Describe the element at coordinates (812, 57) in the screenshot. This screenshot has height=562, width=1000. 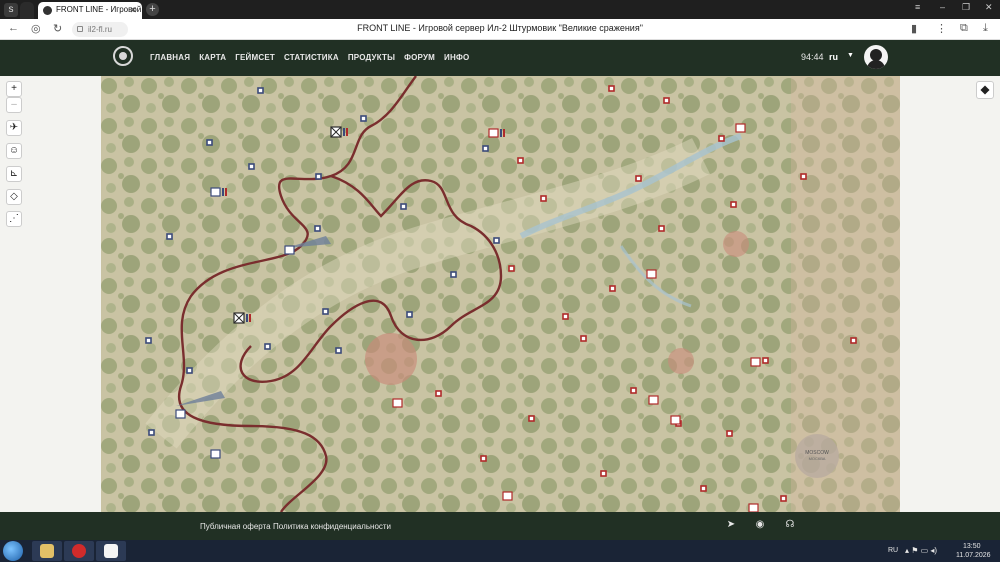
I see `mission-timer: 94:44` at that location.